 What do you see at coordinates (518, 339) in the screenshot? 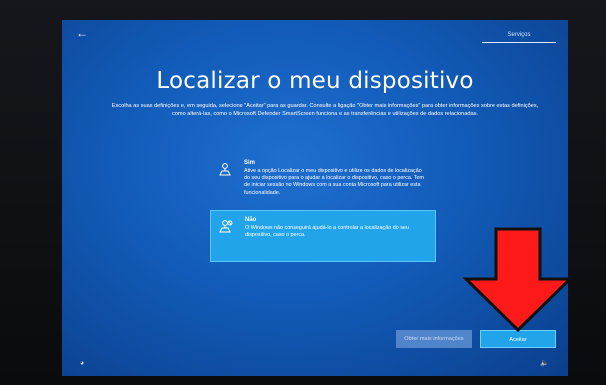
I see `accept-button: Aceitar` at bounding box center [518, 339].